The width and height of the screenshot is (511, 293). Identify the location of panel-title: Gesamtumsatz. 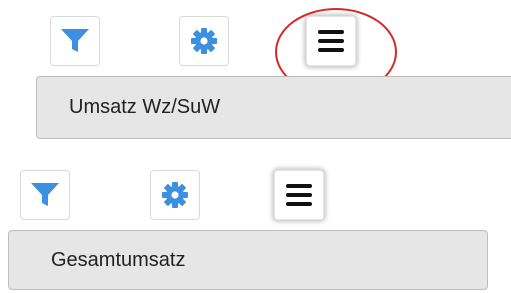
(118, 259).